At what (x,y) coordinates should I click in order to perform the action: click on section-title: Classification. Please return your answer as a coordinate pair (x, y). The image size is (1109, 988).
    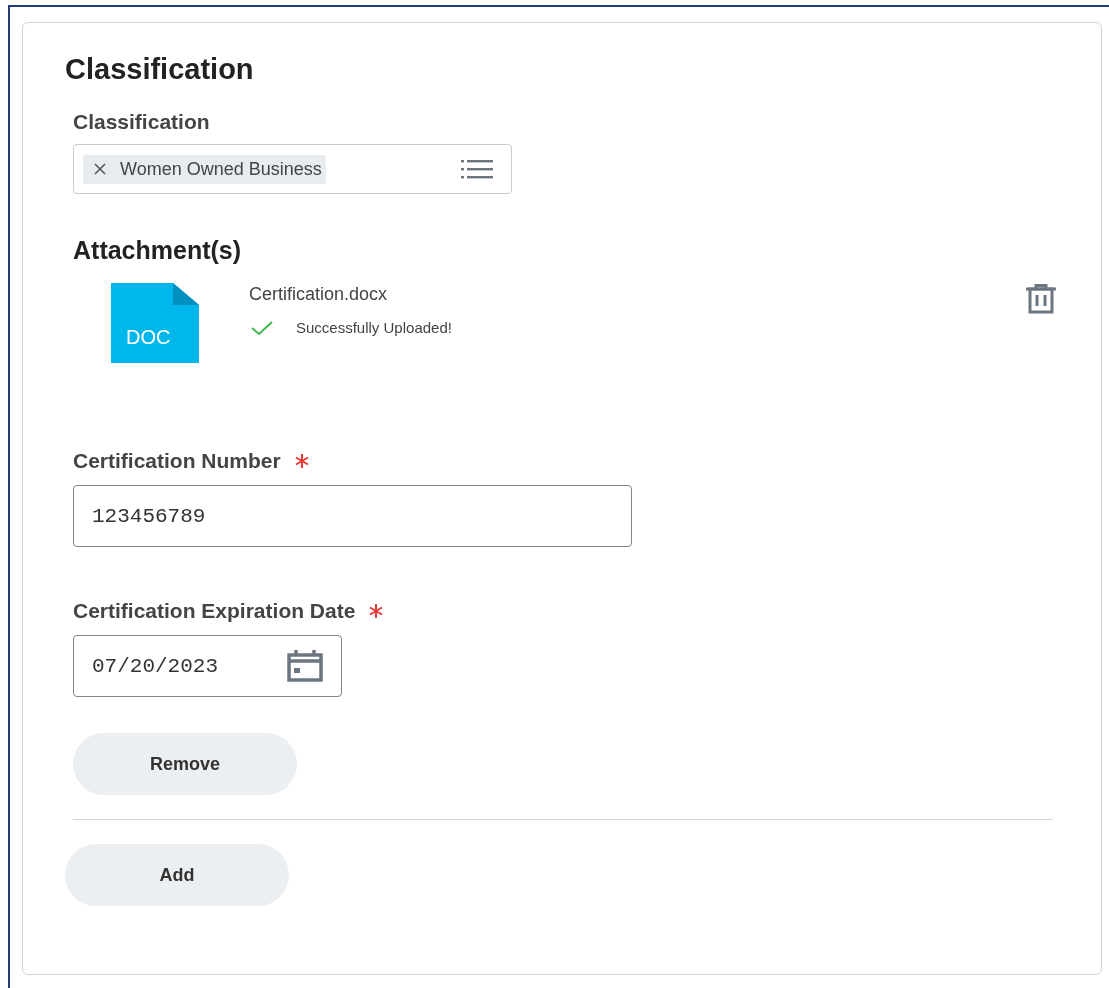
    Looking at the image, I should click on (160, 69).